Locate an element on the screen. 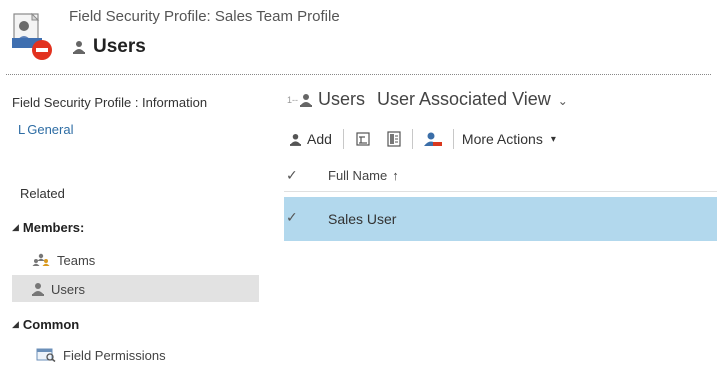 Image resolution: width=717 pixels, height=371 pixels. tree-branch-glyph: L is located at coordinates (22, 129).